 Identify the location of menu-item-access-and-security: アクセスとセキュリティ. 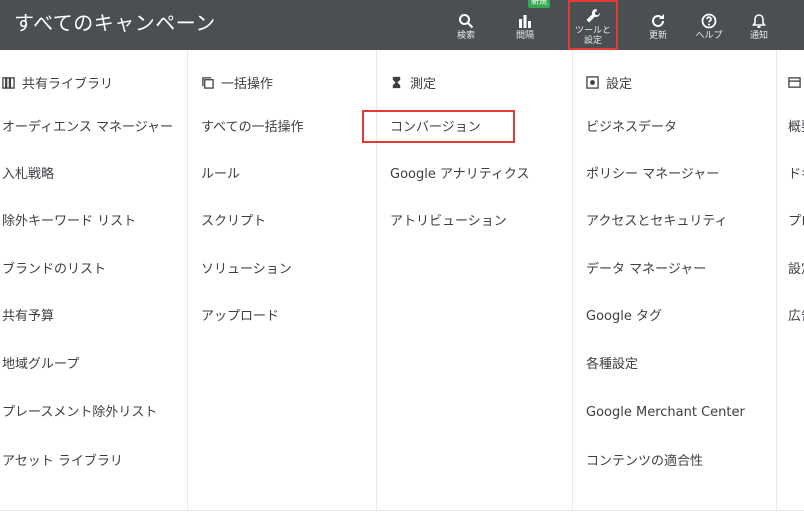
(657, 222).